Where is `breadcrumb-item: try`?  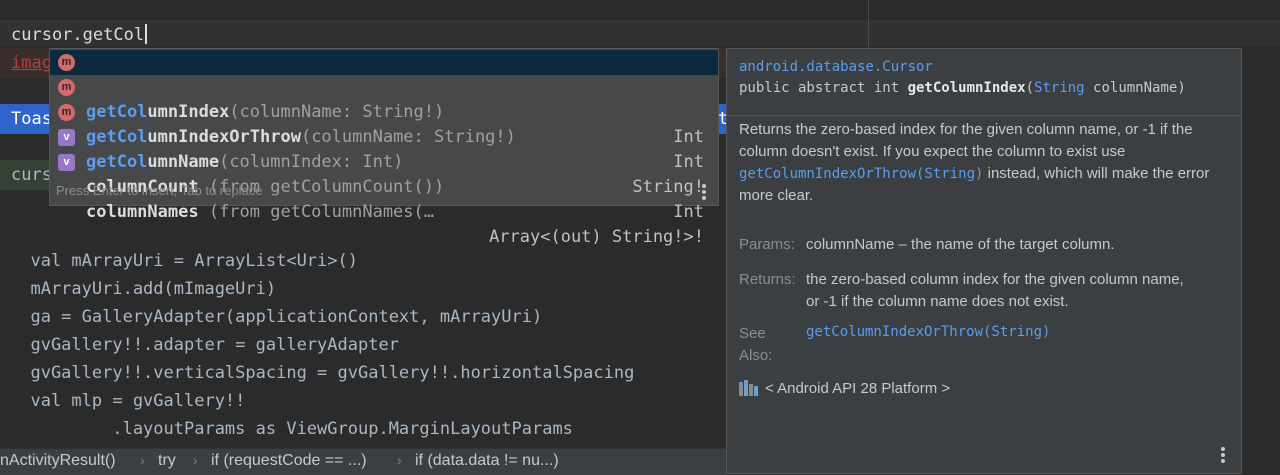
breadcrumb-item: try is located at coordinates (167, 461).